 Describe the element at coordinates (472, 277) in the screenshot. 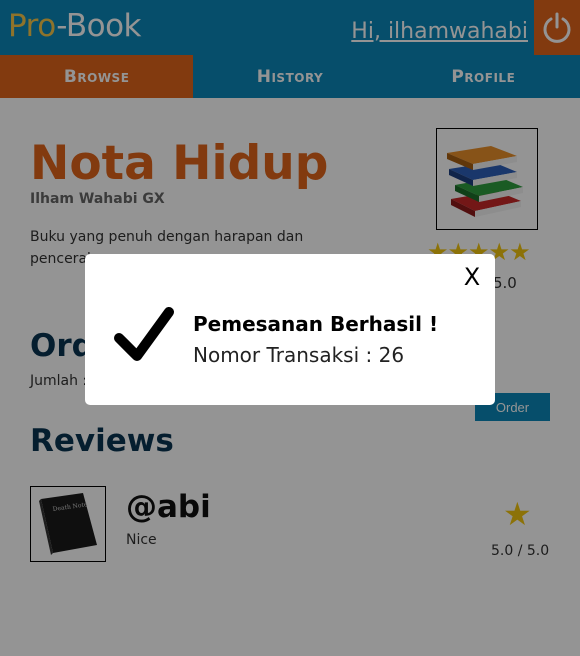

I see `close-button: X` at that location.